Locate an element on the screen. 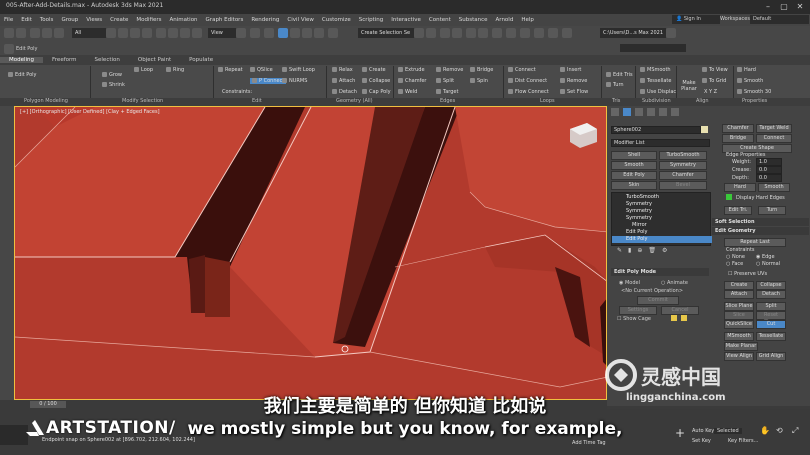 The width and height of the screenshot is (810, 455). menu-substance: Substance is located at coordinates (473, 20).